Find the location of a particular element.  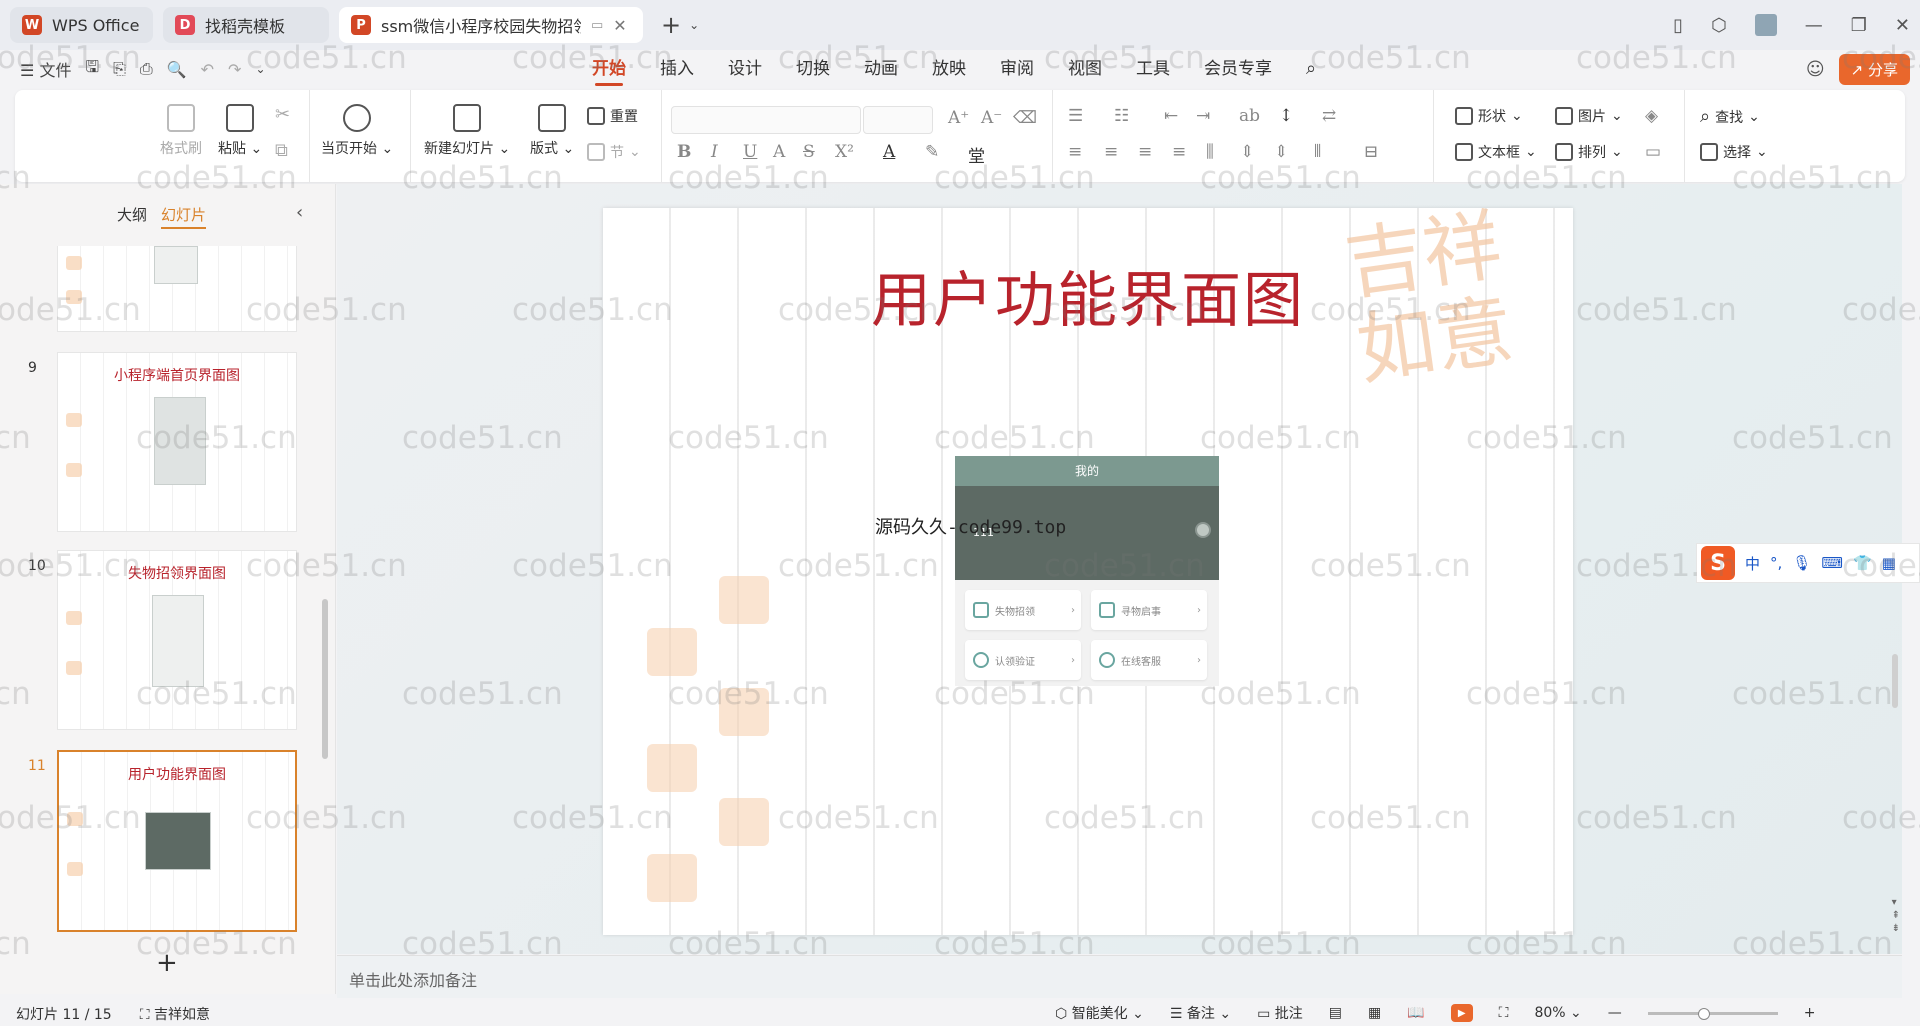

align-center-icon: ≡ is located at coordinates (1111, 152).